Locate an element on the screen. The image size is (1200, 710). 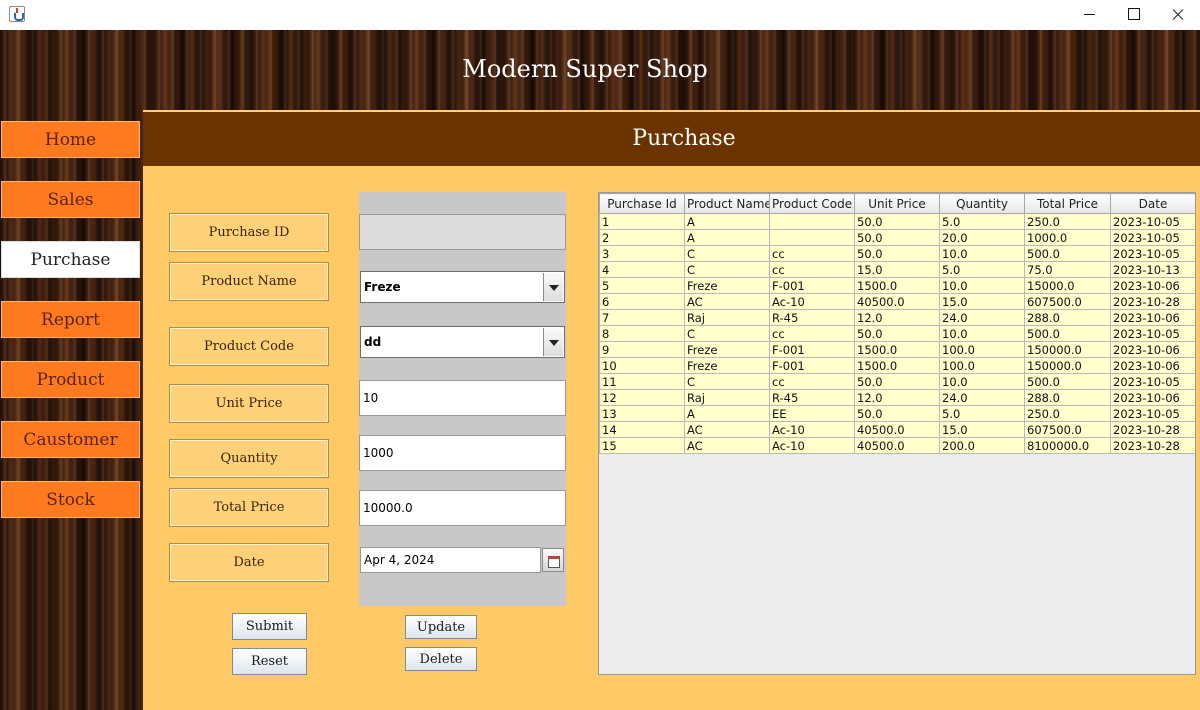
quantity-field: 1000 is located at coordinates (462, 453).